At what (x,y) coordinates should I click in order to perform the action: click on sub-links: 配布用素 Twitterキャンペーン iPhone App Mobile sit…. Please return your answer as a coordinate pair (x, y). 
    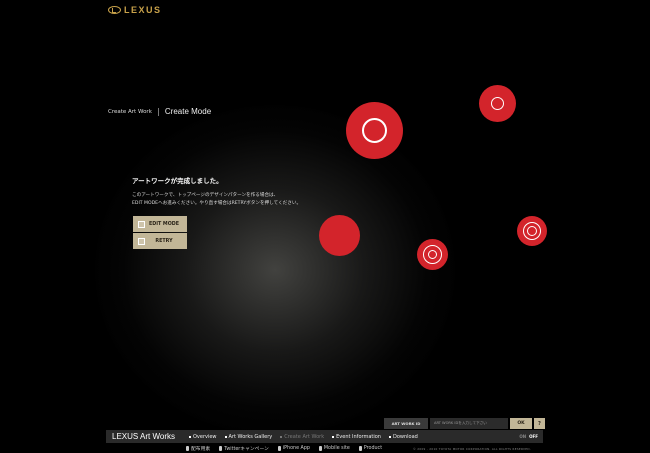
    Looking at the image, I should click on (284, 448).